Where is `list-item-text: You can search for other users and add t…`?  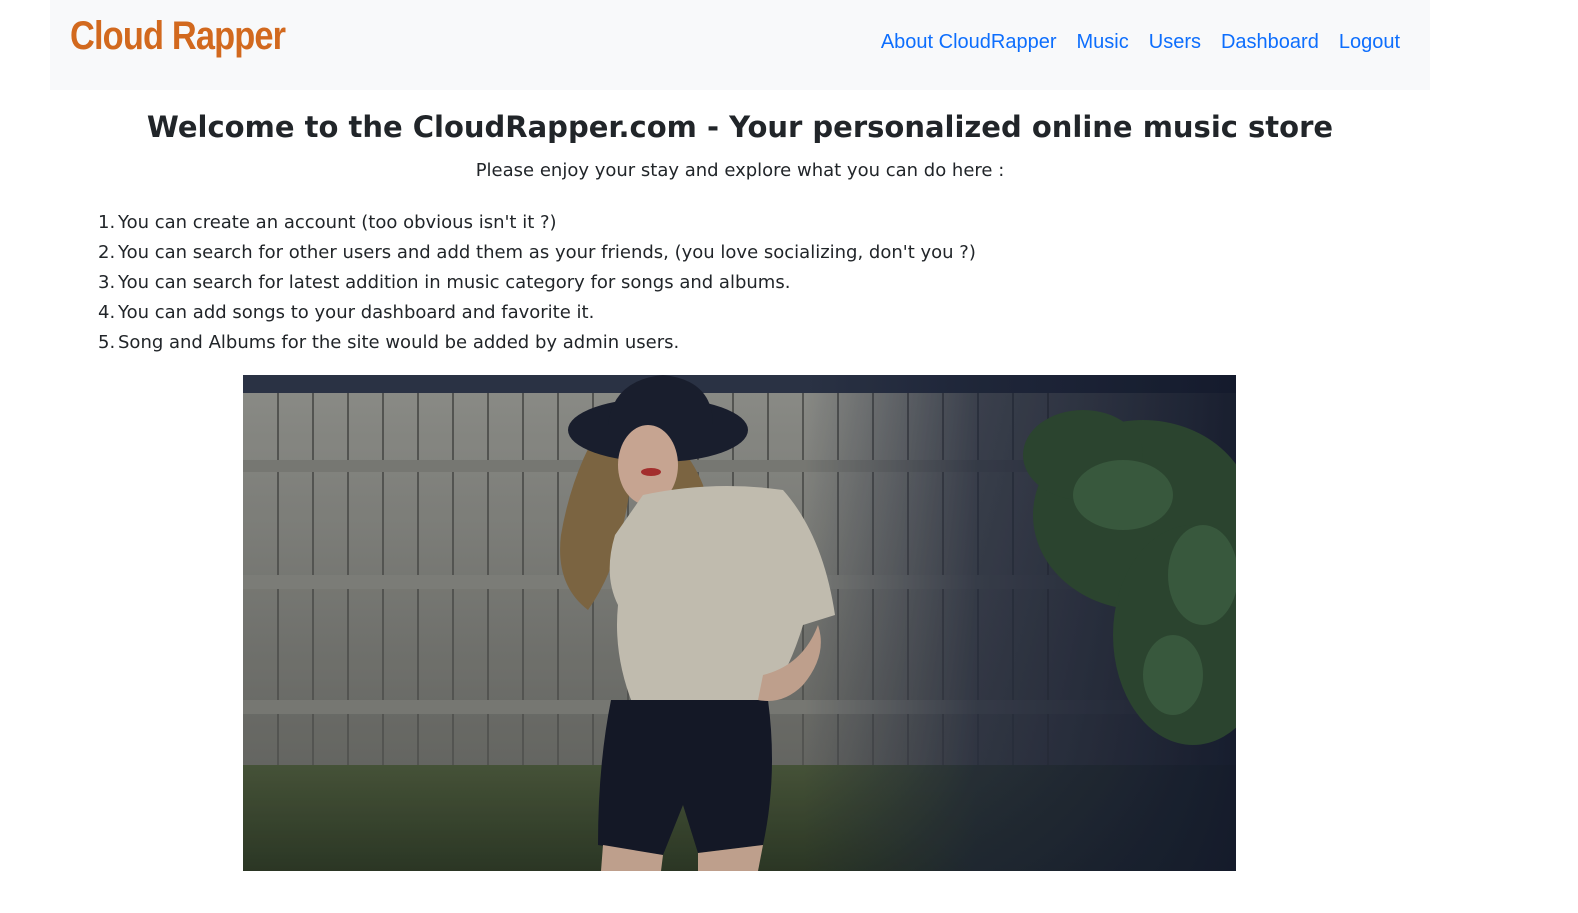
list-item-text: You can search for other users and add t… is located at coordinates (547, 252).